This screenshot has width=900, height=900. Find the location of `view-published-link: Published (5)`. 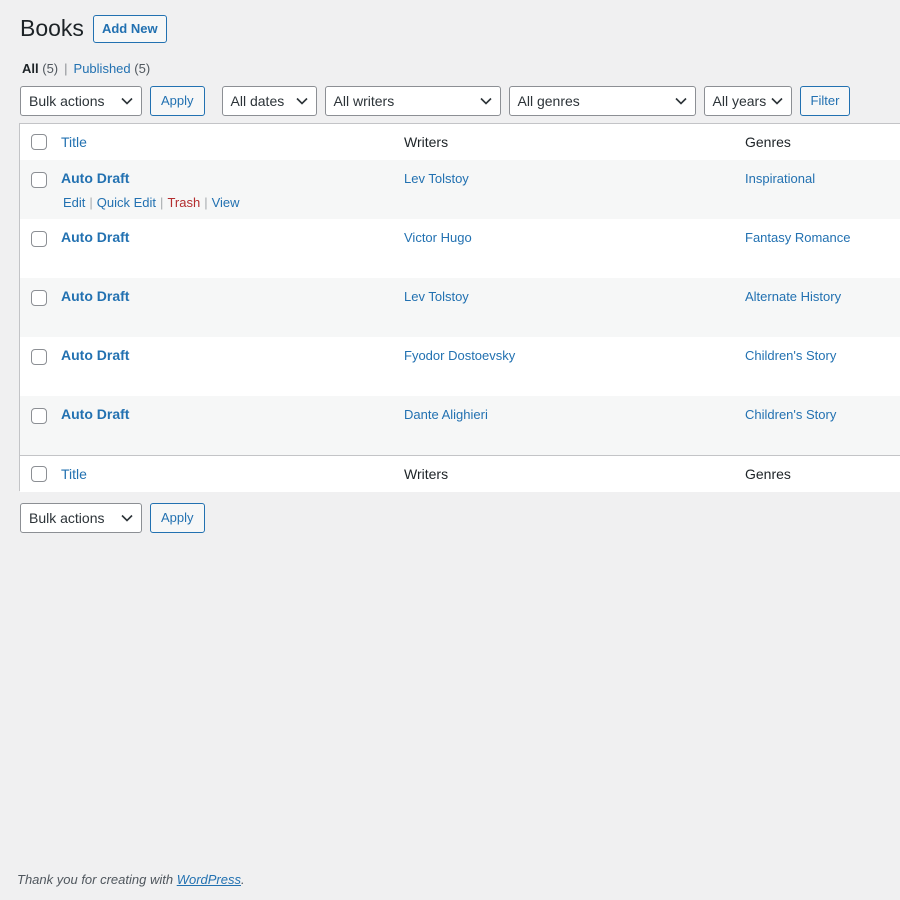

view-published-link: Published (5) is located at coordinates (112, 68).